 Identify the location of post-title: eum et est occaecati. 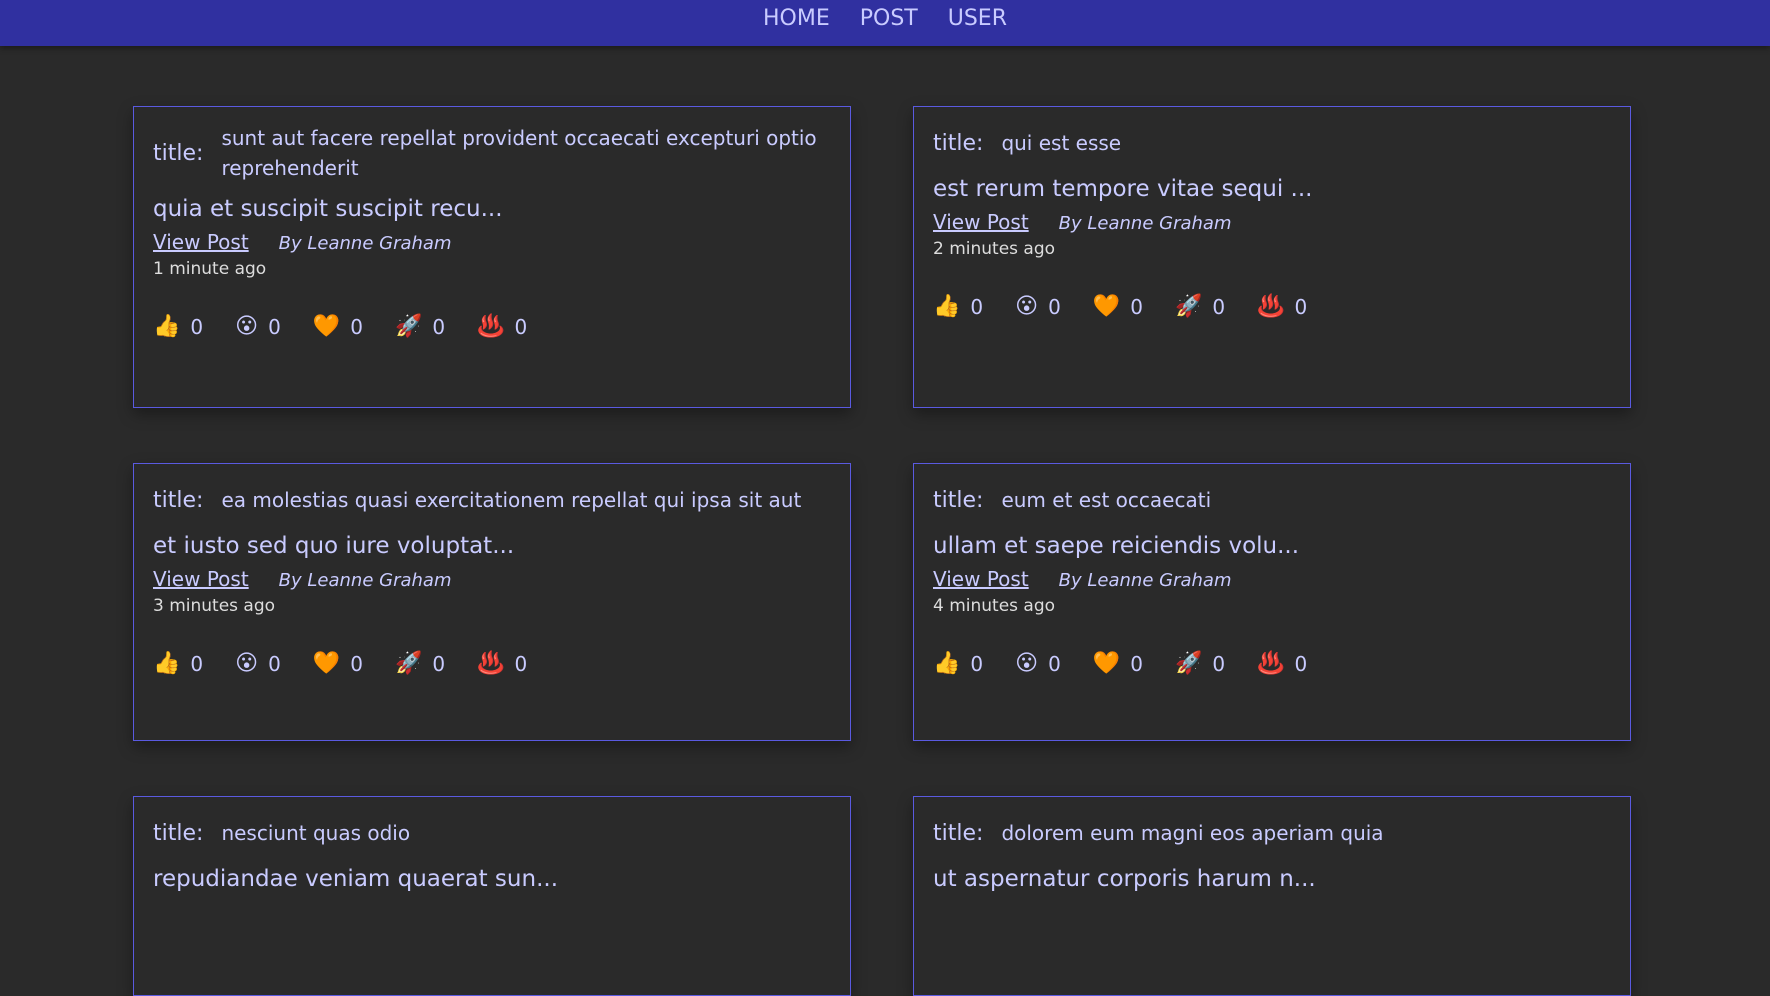
(1106, 500).